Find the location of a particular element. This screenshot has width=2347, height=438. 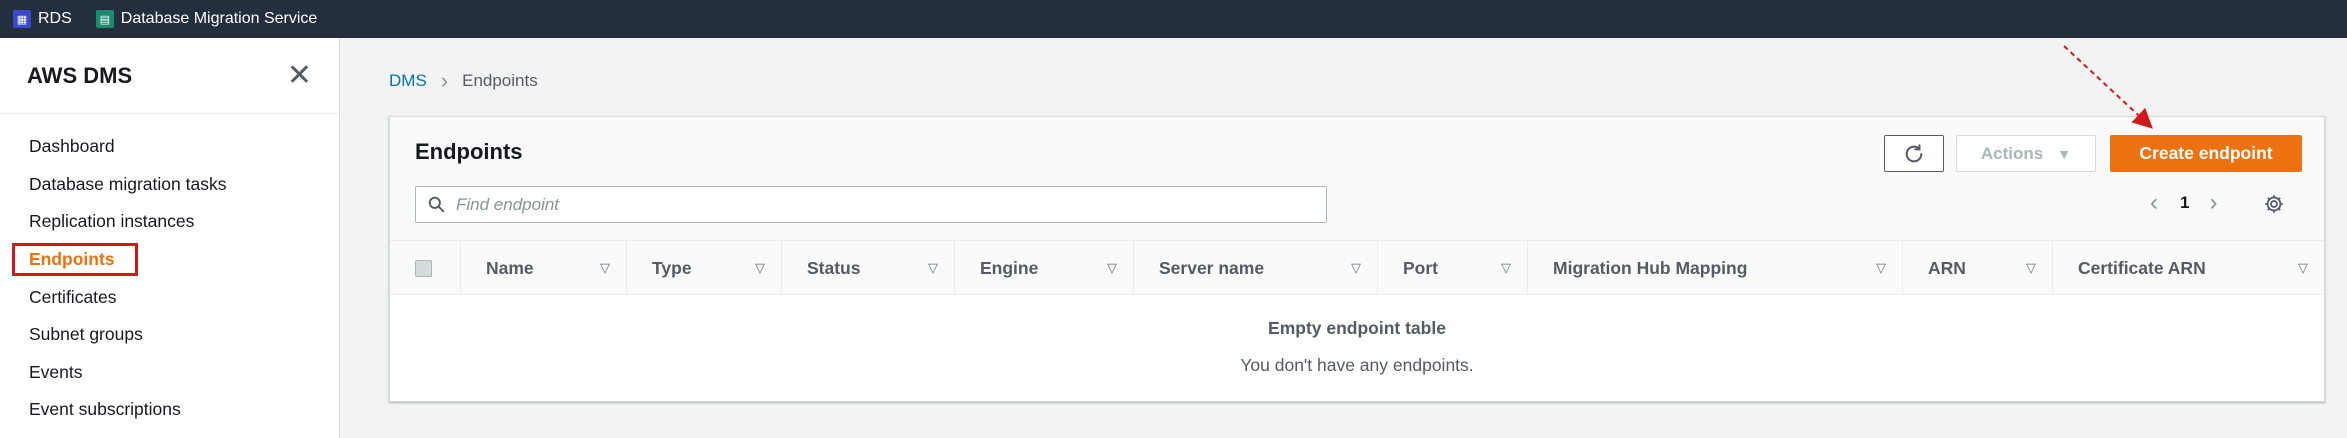

create-endpoint-button: Create endpoint is located at coordinates (2206, 153).